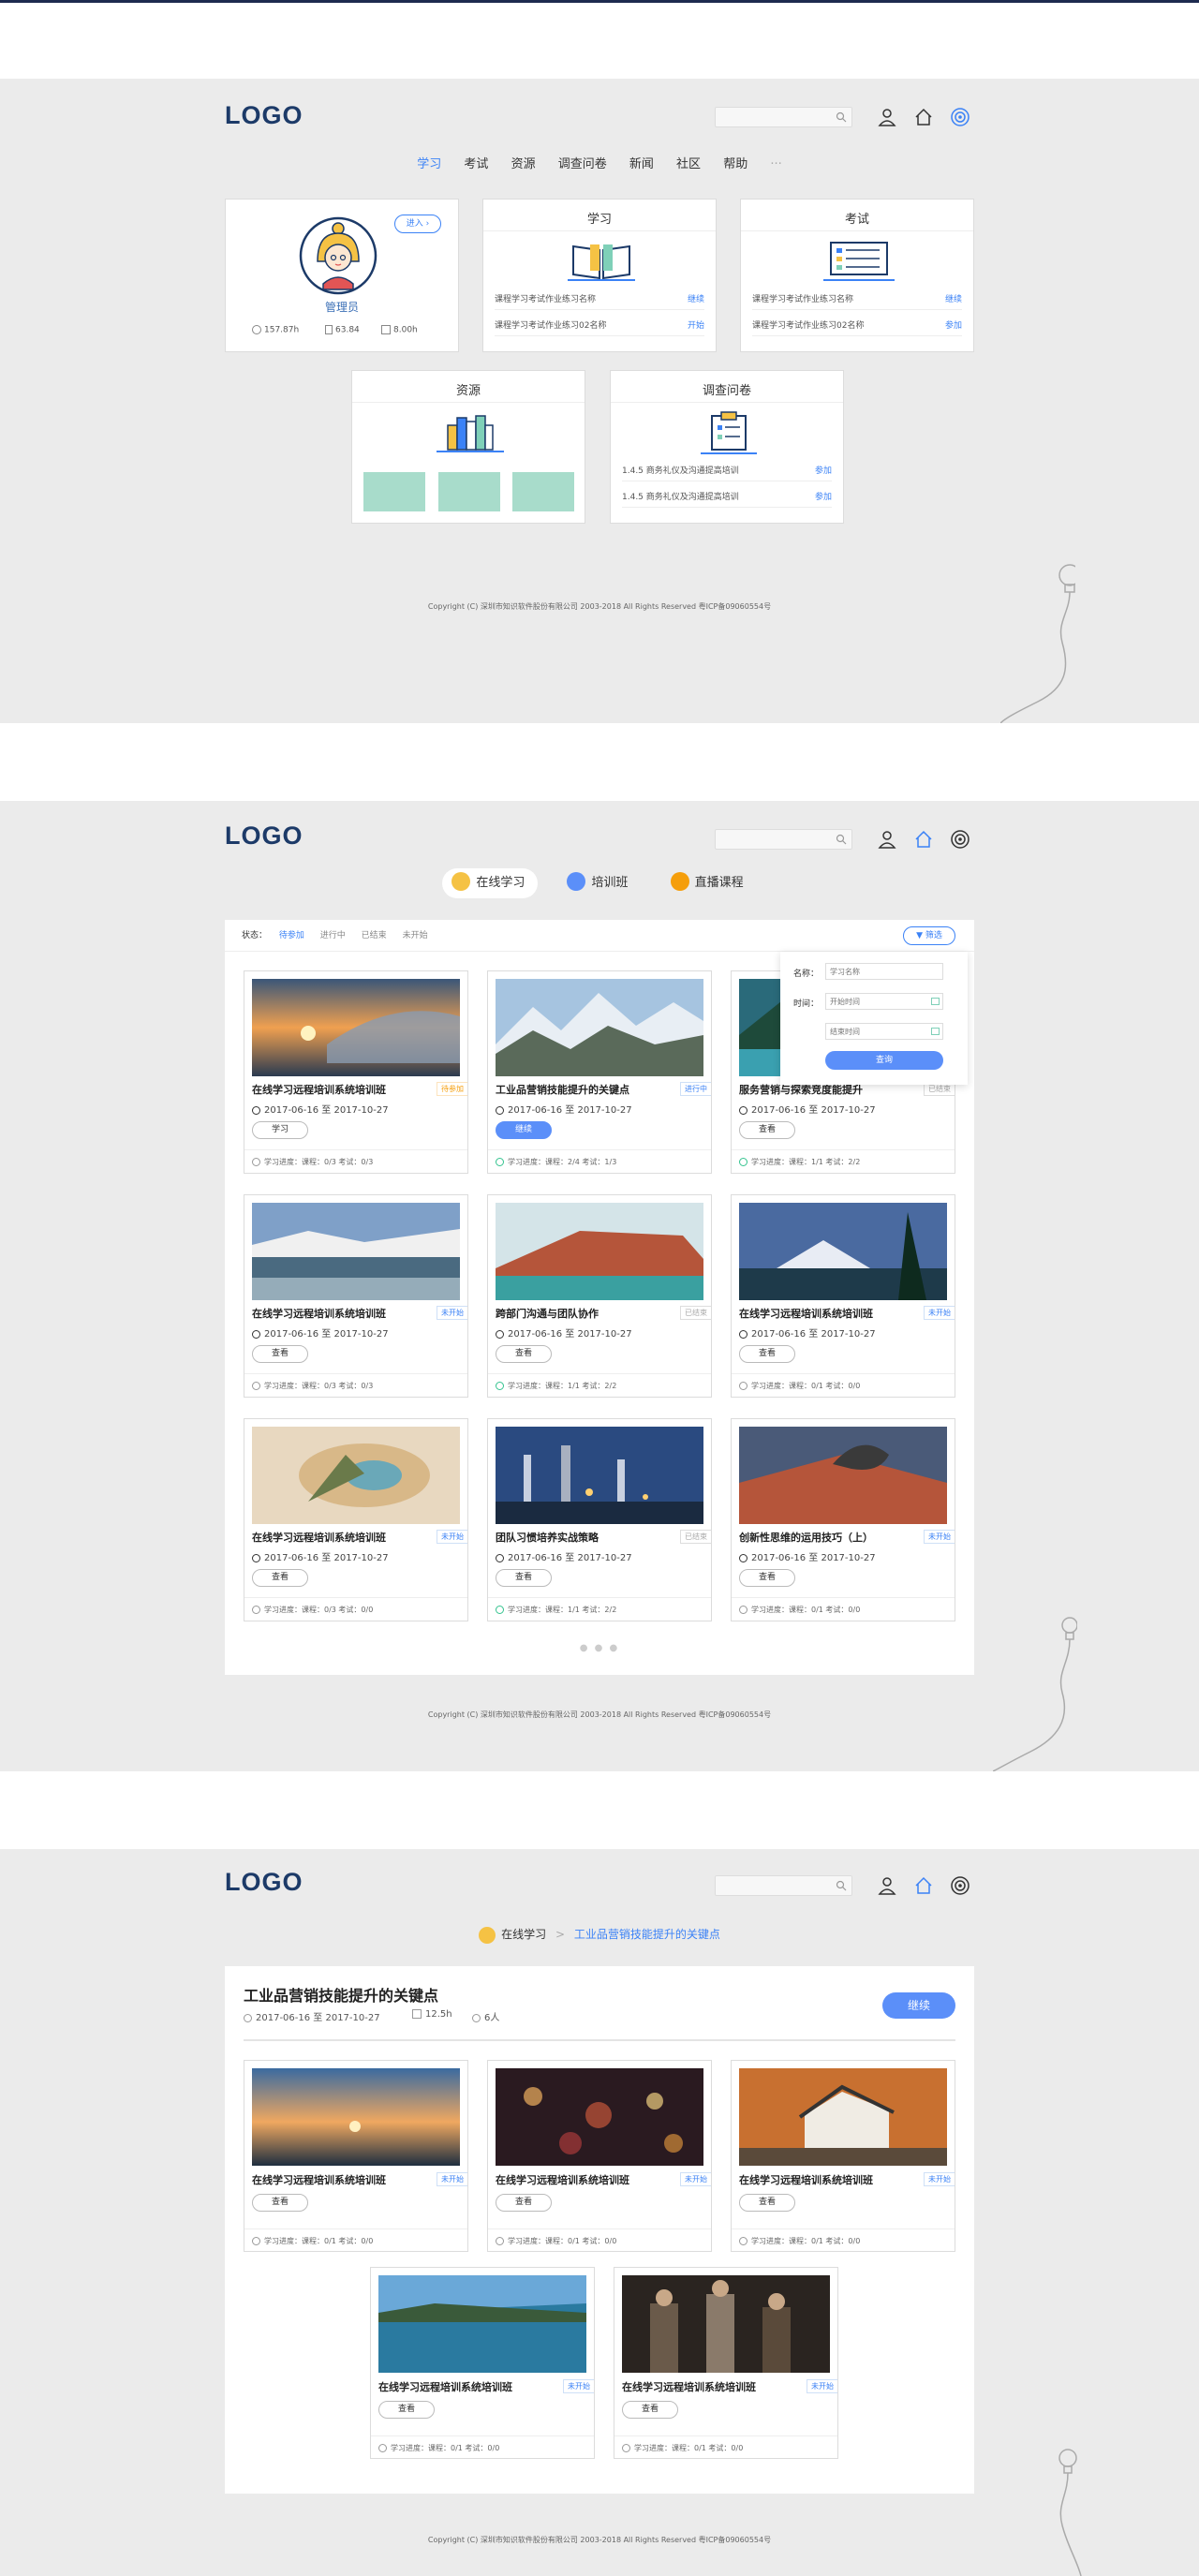 The width and height of the screenshot is (1199, 2576). Describe the element at coordinates (884, 1060) in the screenshot. I see `query-button: 查询` at that location.